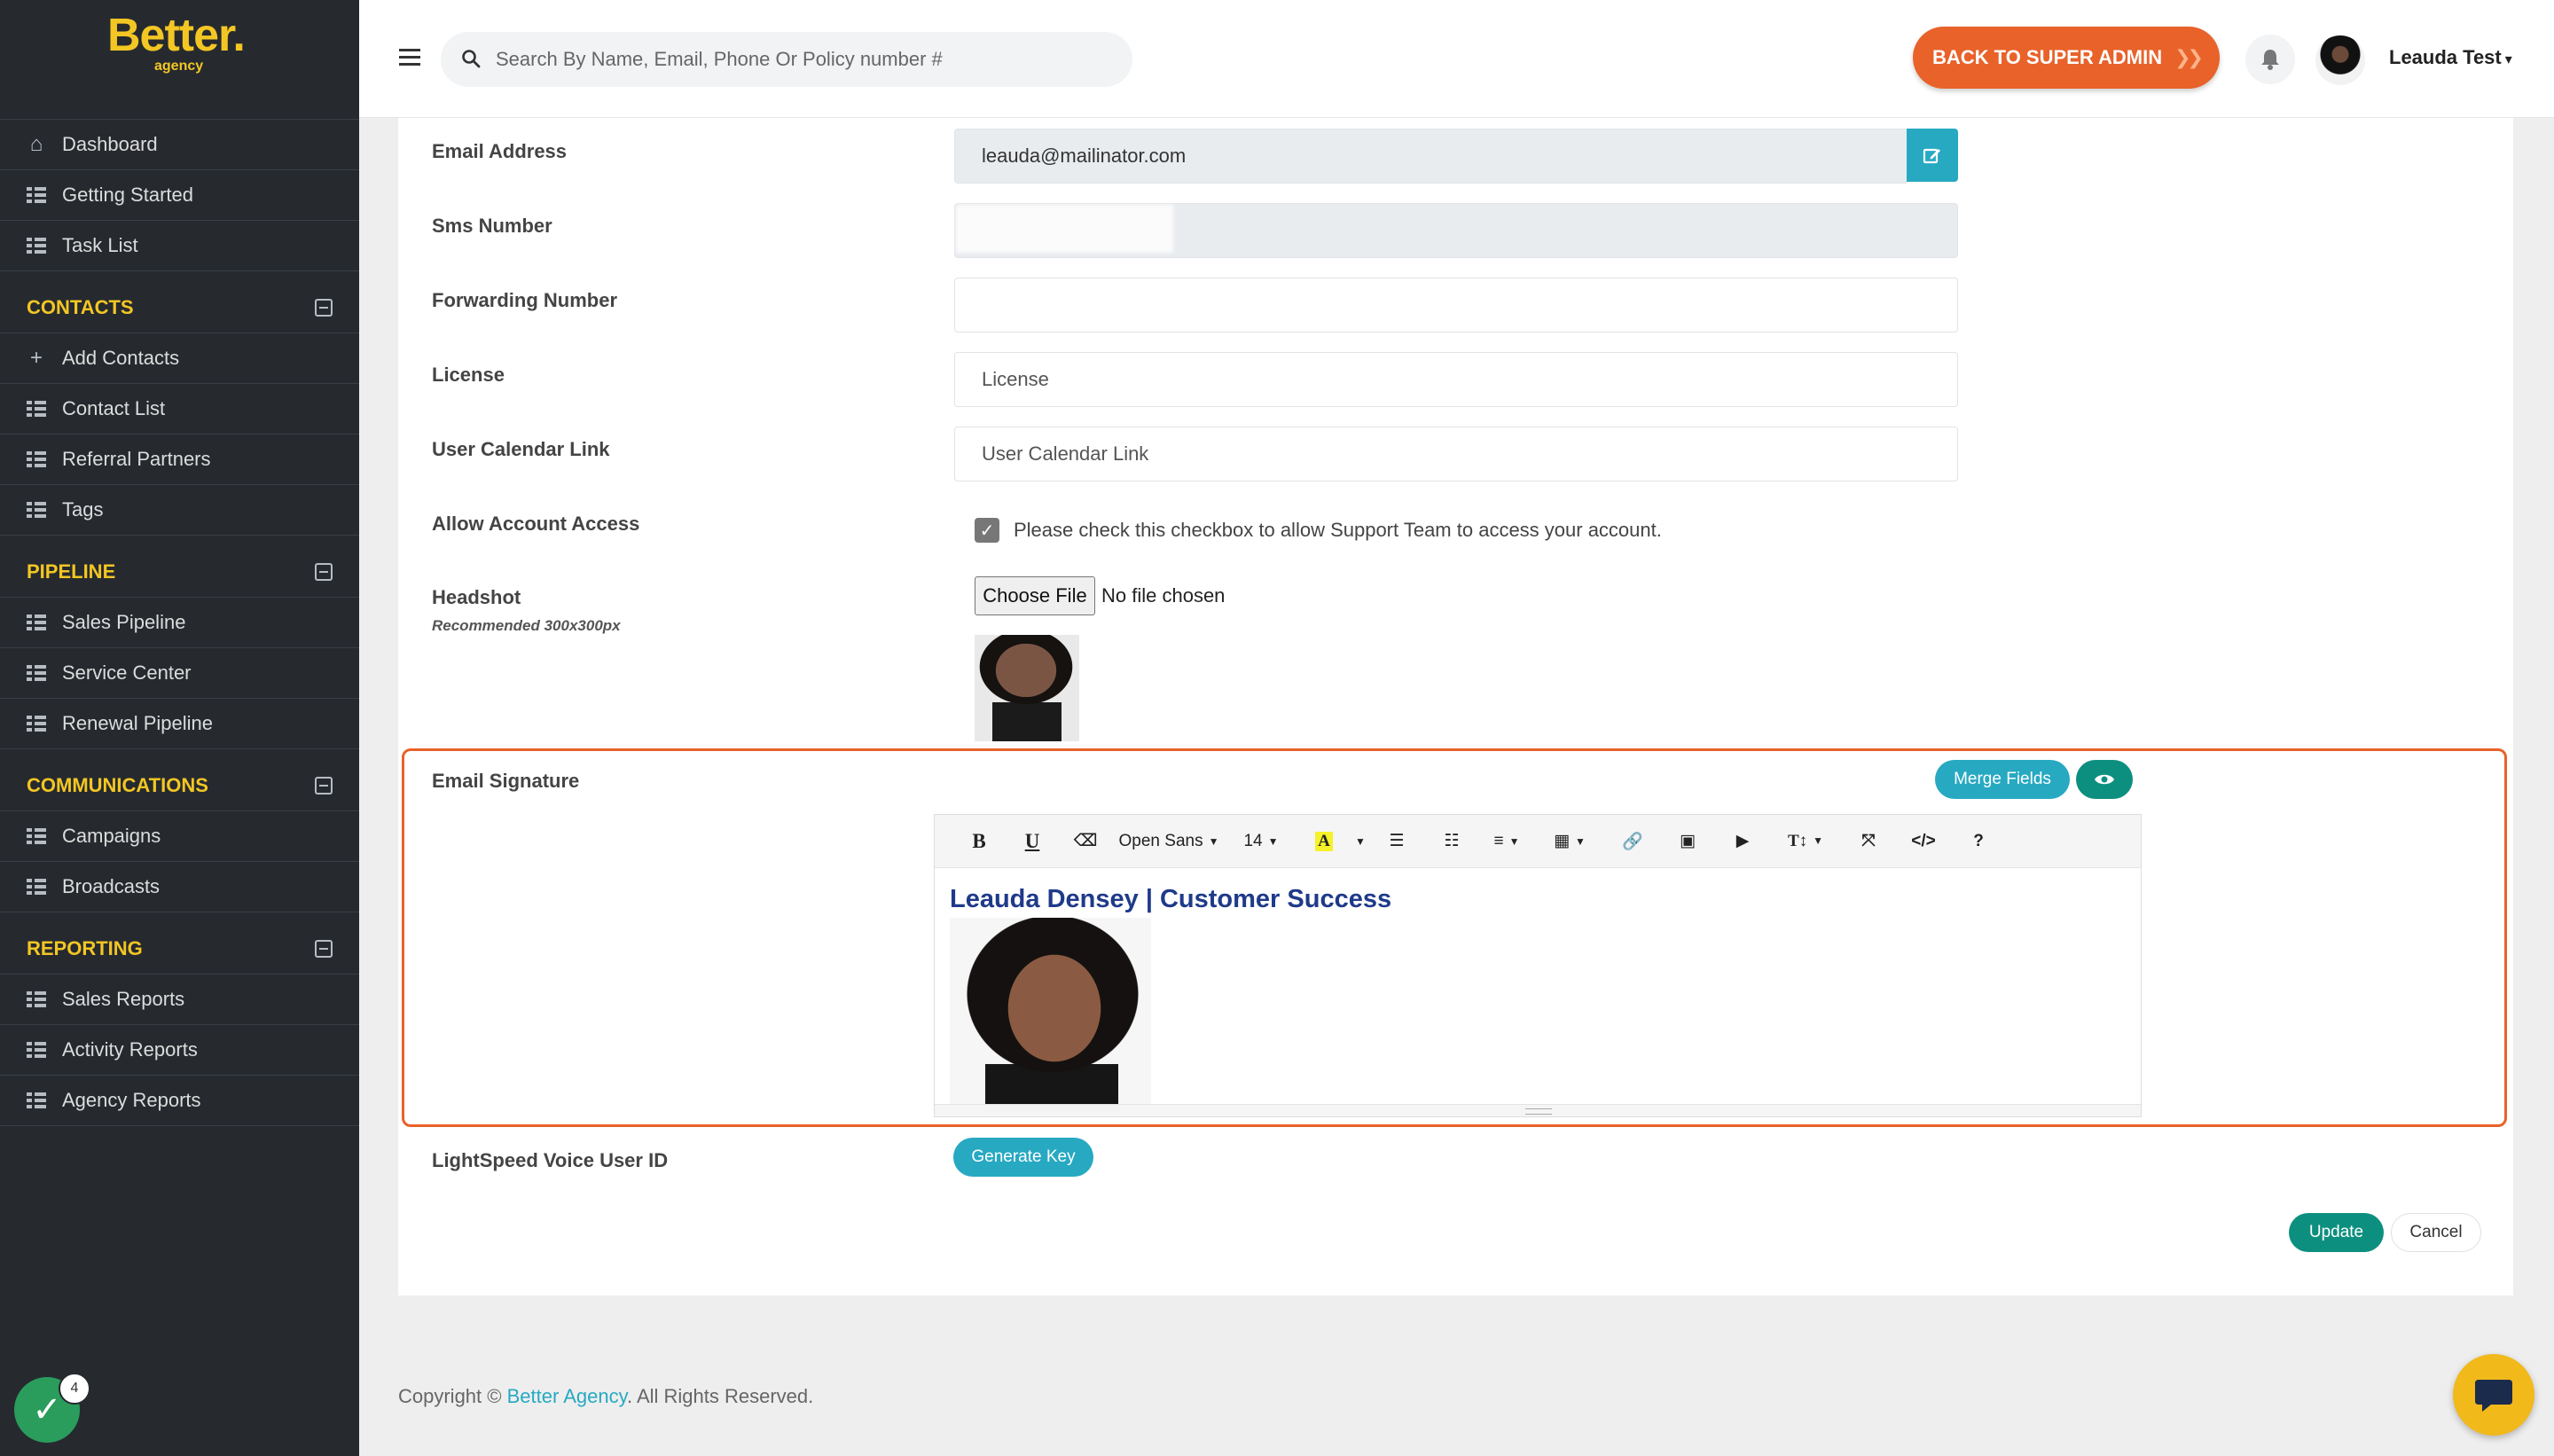  I want to click on sidebar-item-tags: Tags, so click(179, 510).